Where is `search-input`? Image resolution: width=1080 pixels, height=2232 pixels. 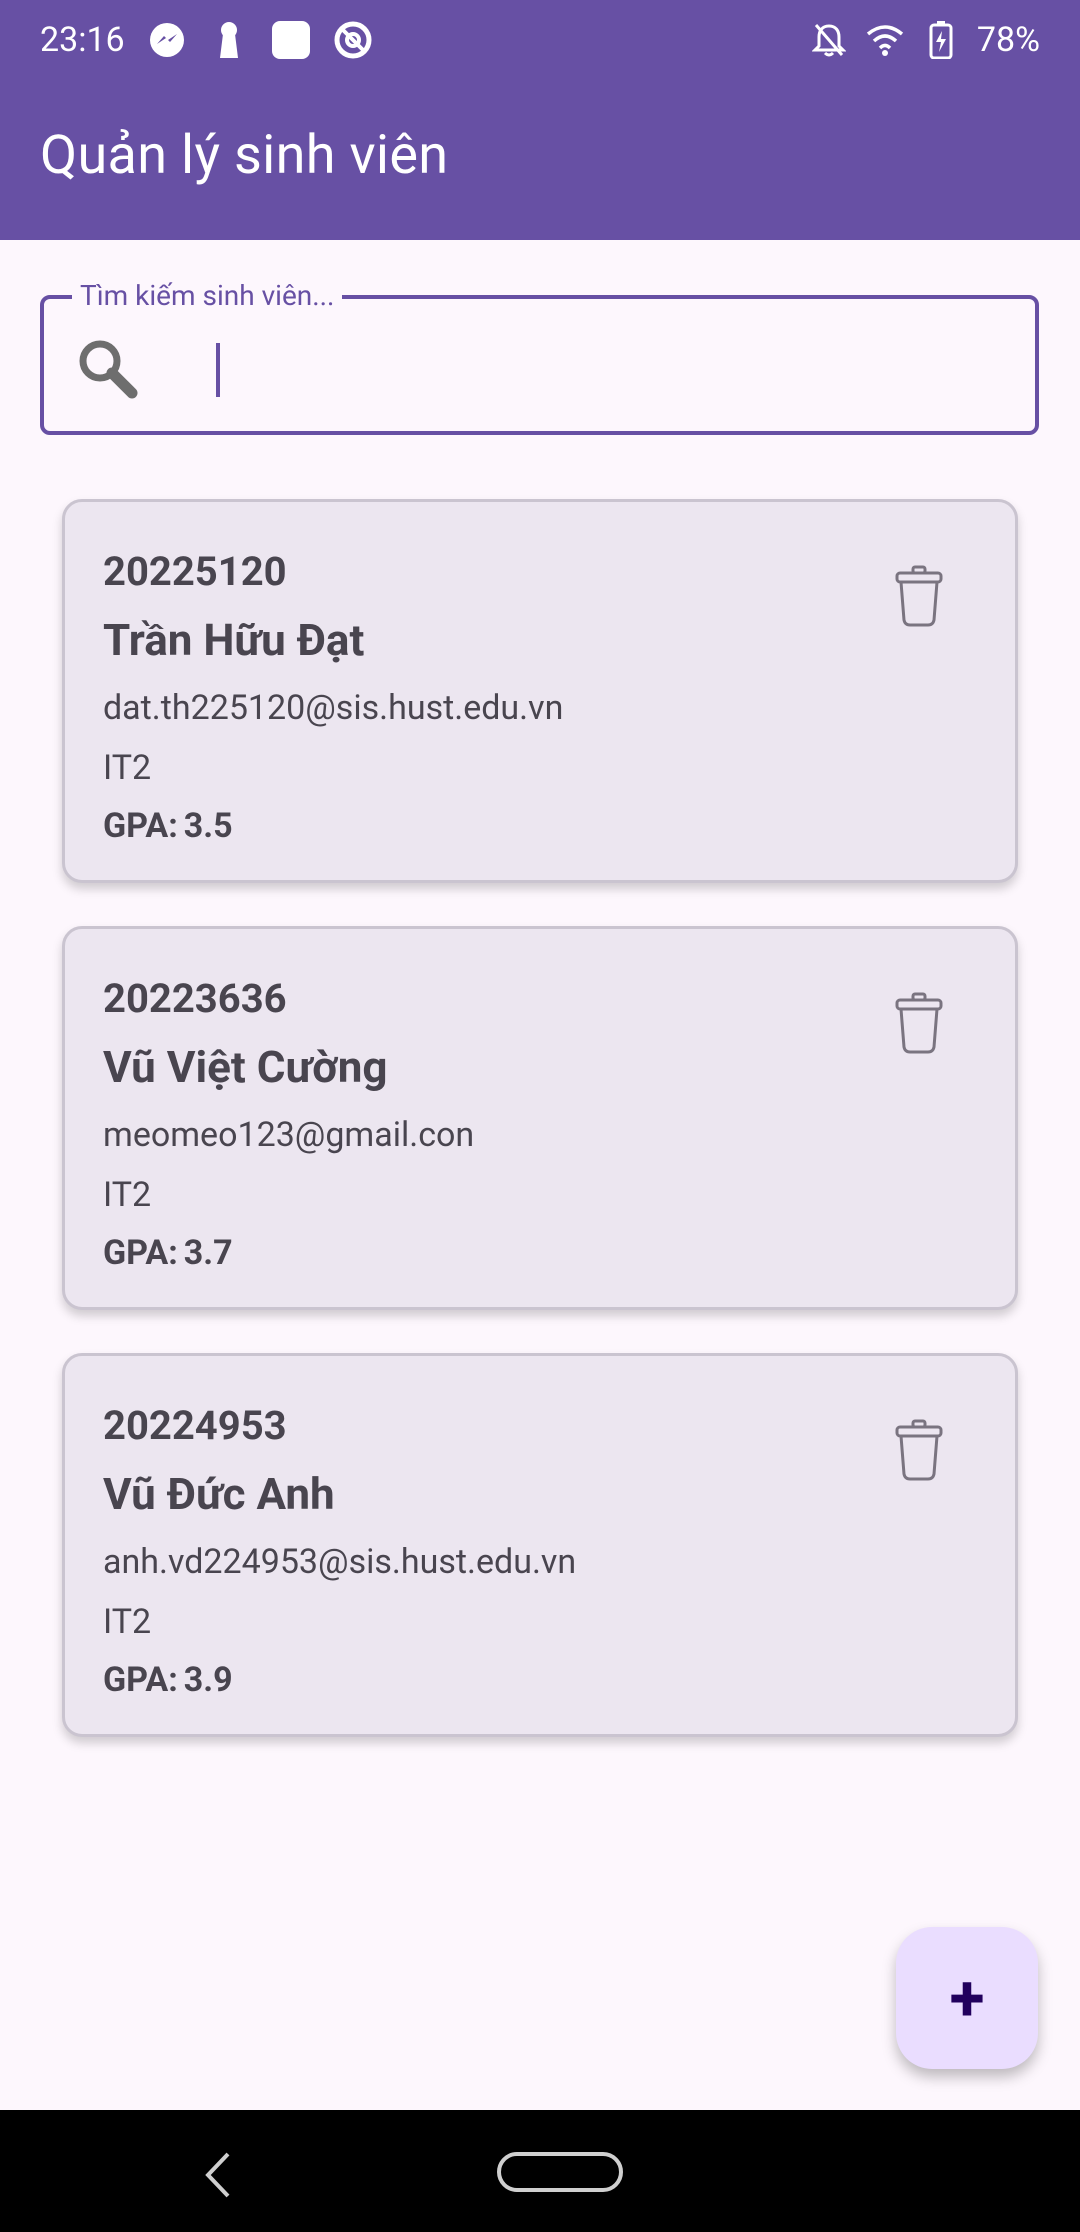
search-input is located at coordinates (582, 367).